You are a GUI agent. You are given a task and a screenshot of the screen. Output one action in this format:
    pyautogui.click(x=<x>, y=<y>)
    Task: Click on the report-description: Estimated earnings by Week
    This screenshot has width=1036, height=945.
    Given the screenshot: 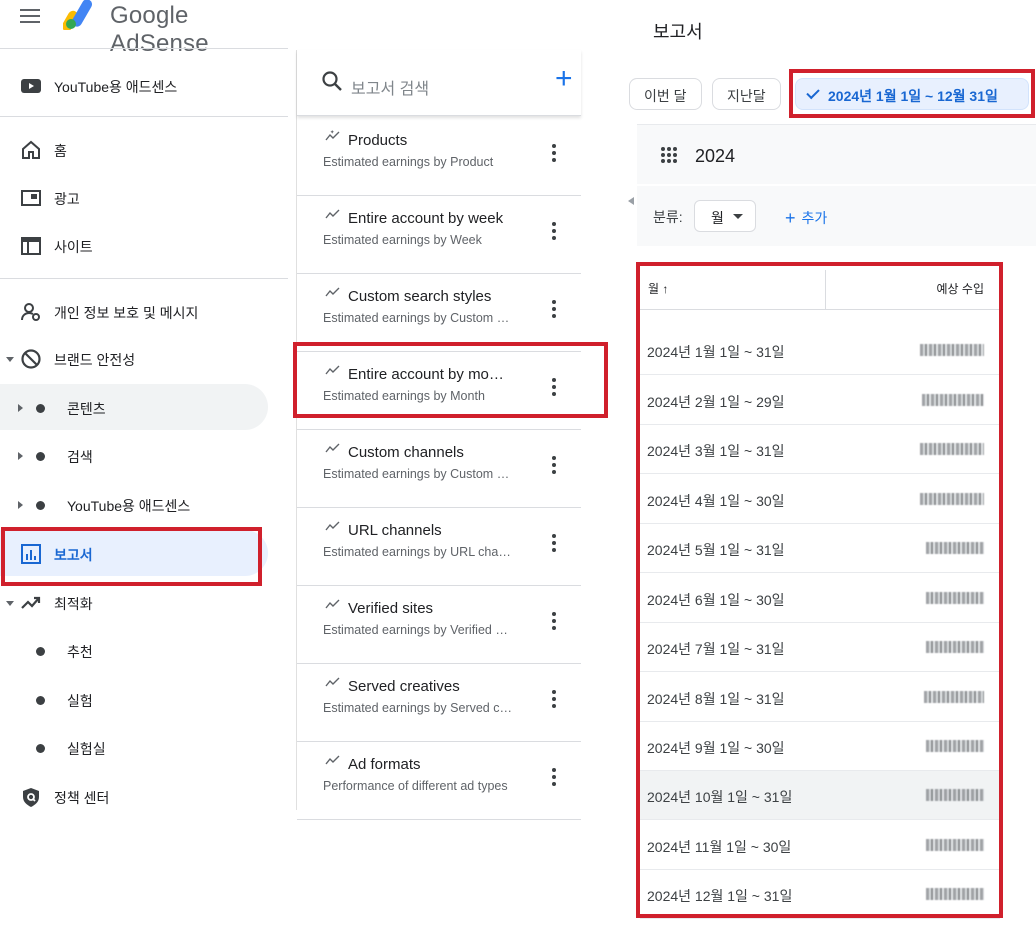 What is the action you would take?
    pyautogui.click(x=402, y=240)
    